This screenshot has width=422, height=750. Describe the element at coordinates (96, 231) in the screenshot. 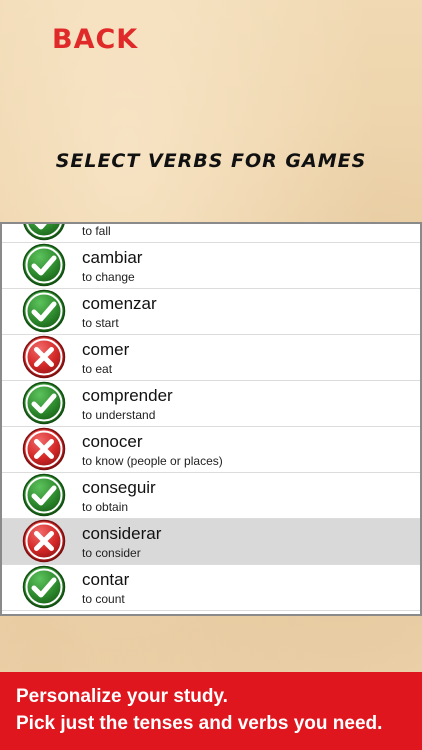

I see `verb-english-translation: to fall` at that location.